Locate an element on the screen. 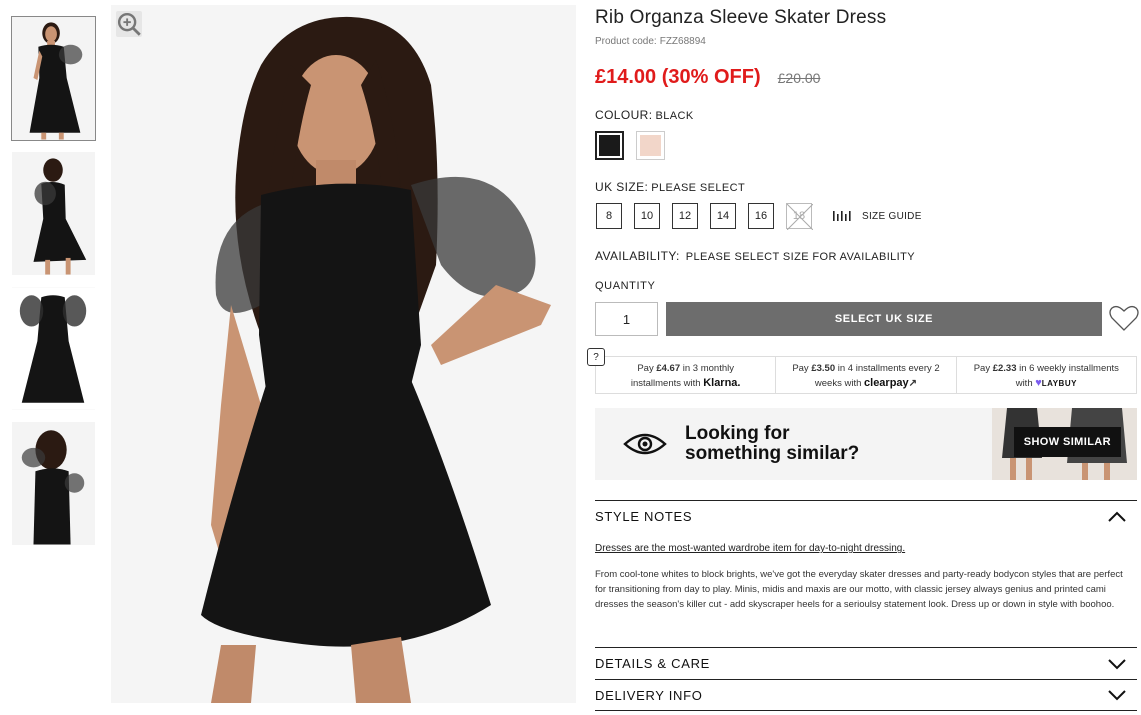 The image size is (1141, 715). select-size-button: SELECT UK SIZE is located at coordinates (884, 319).